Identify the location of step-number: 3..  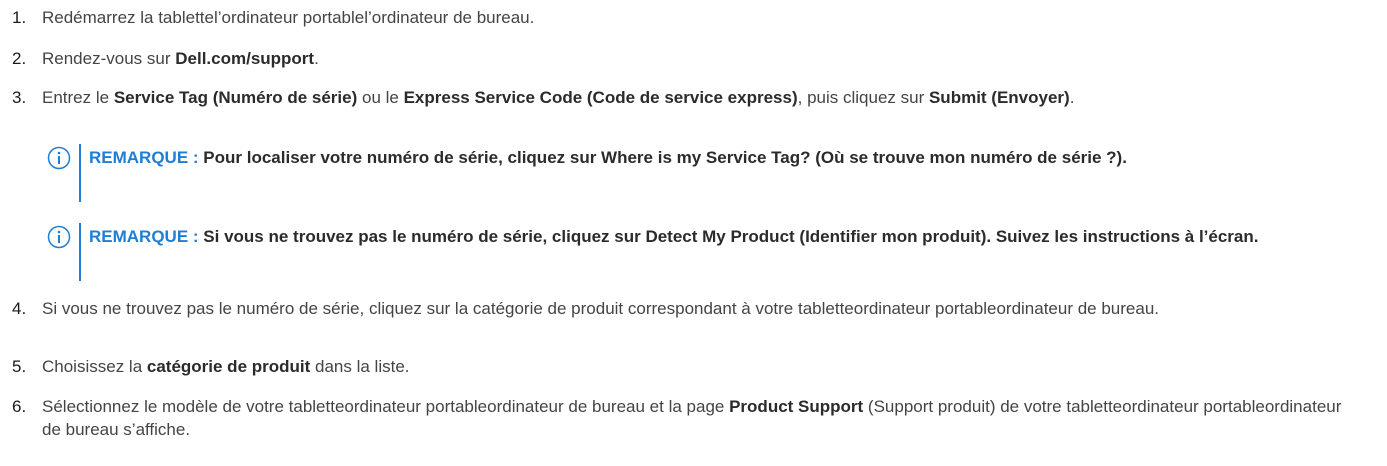
(19, 97).